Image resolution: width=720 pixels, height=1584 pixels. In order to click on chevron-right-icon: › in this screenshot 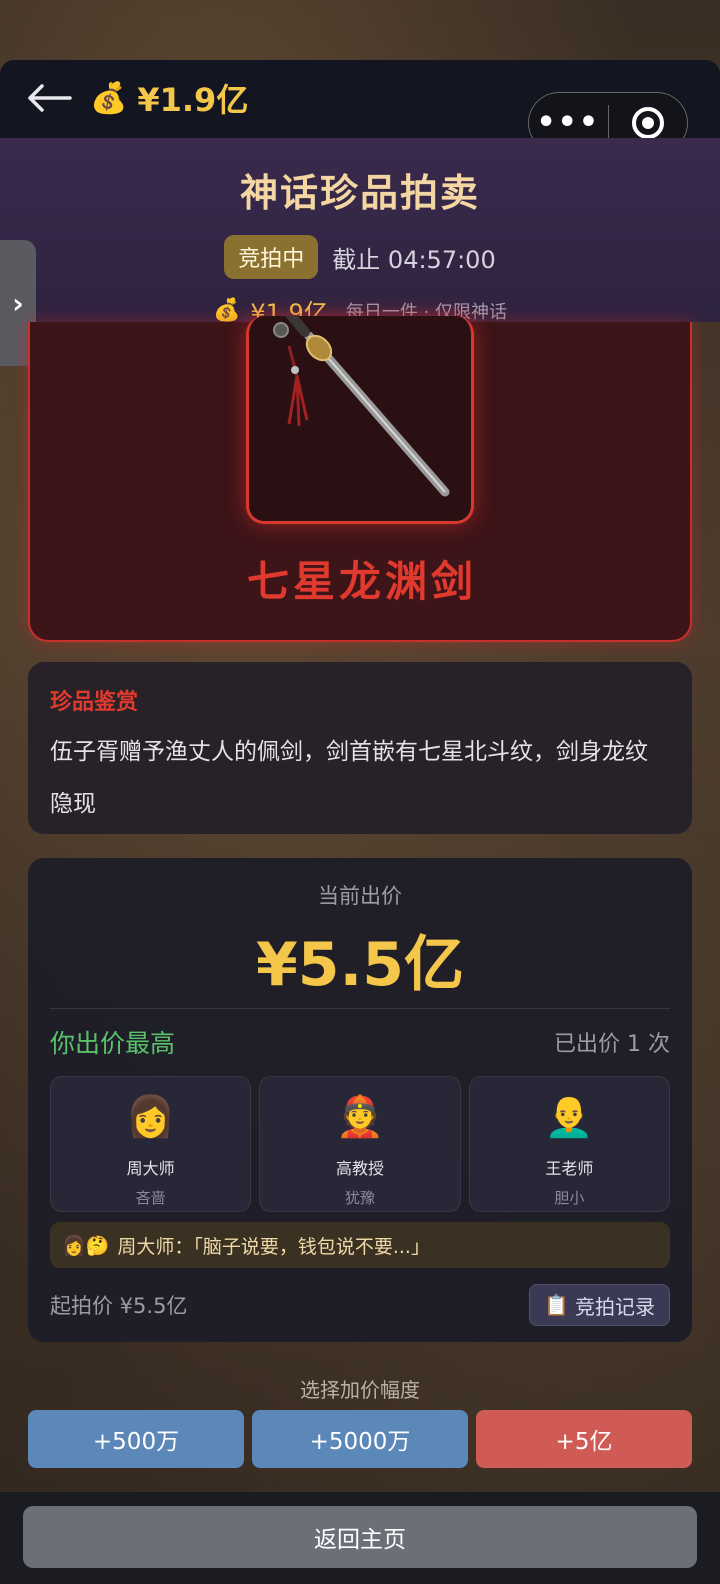, I will do `click(18, 303)`.